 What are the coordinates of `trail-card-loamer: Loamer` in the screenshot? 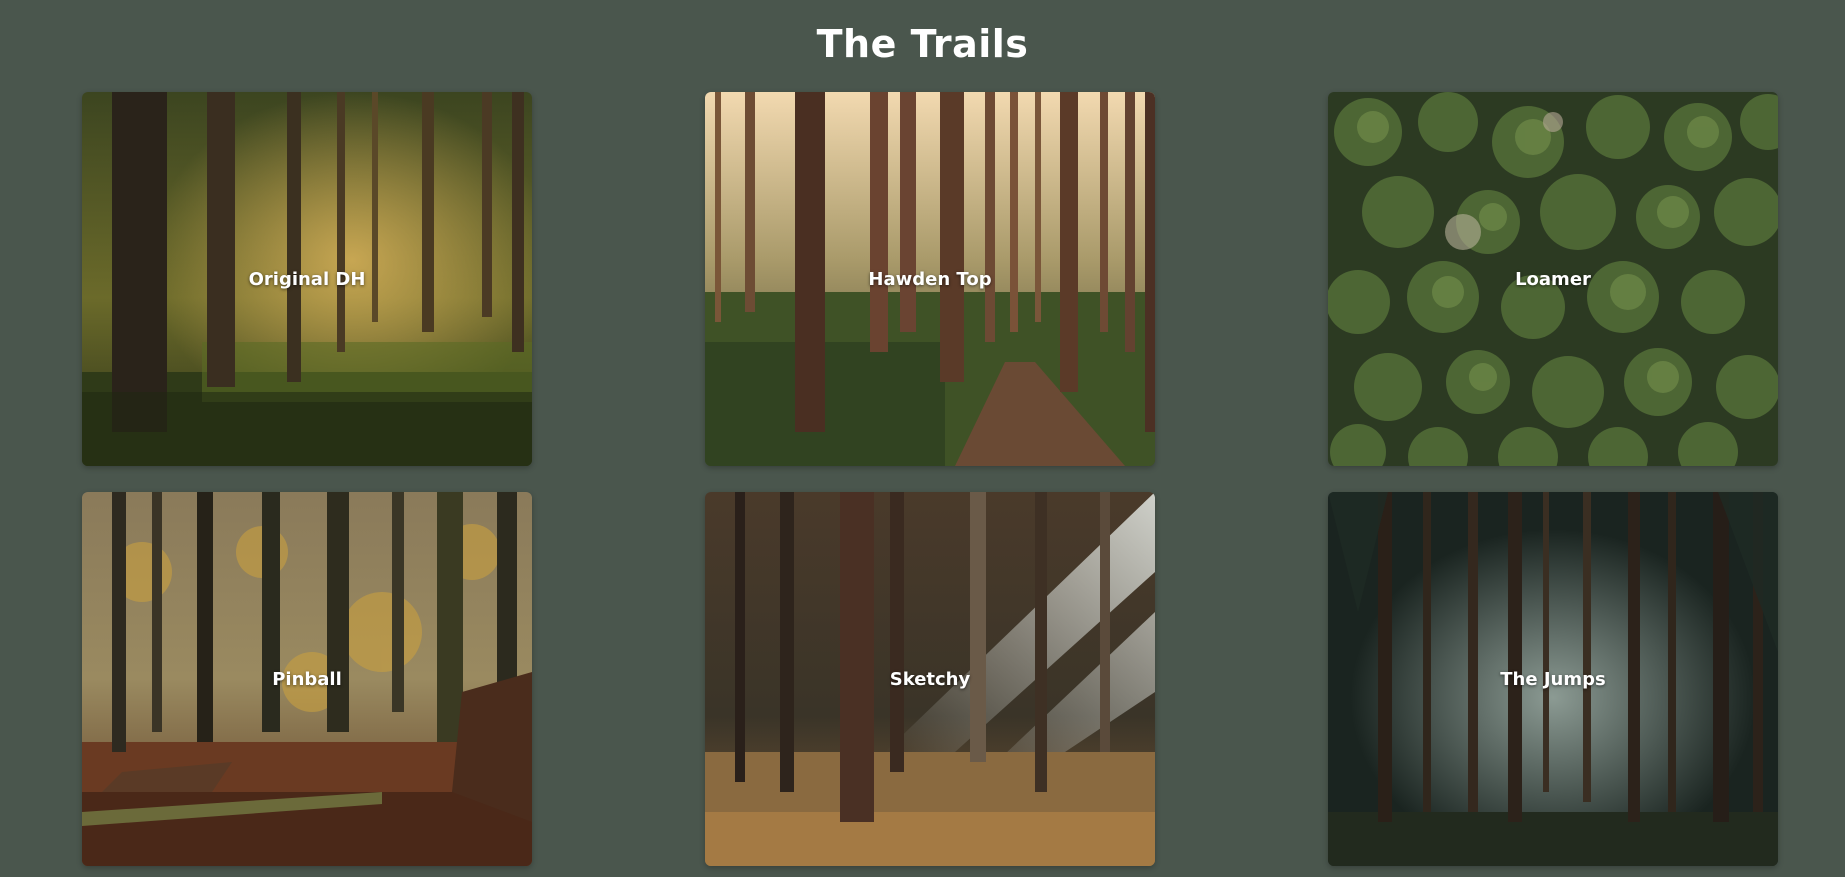 It's located at (1553, 279).